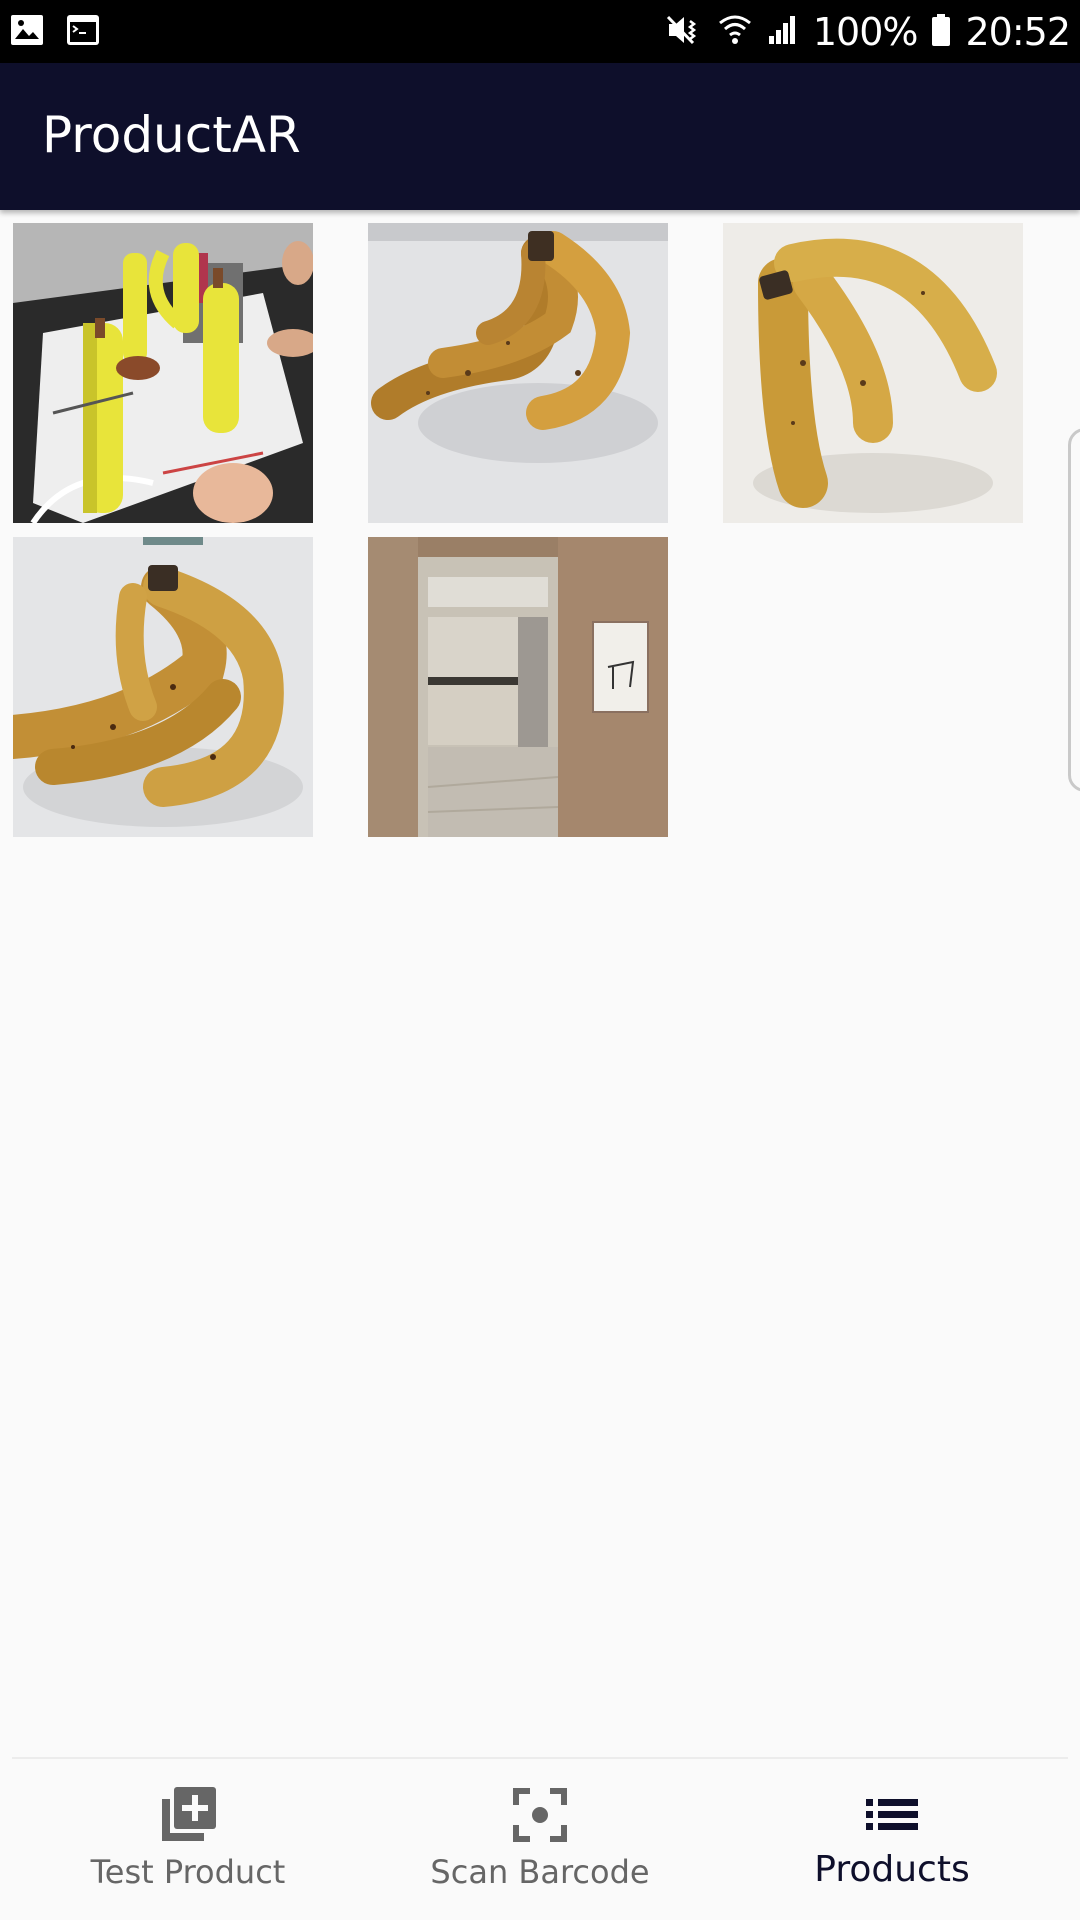 The height and width of the screenshot is (1920, 1080). Describe the element at coordinates (188, 1815) in the screenshot. I see `add-box-icon` at that location.